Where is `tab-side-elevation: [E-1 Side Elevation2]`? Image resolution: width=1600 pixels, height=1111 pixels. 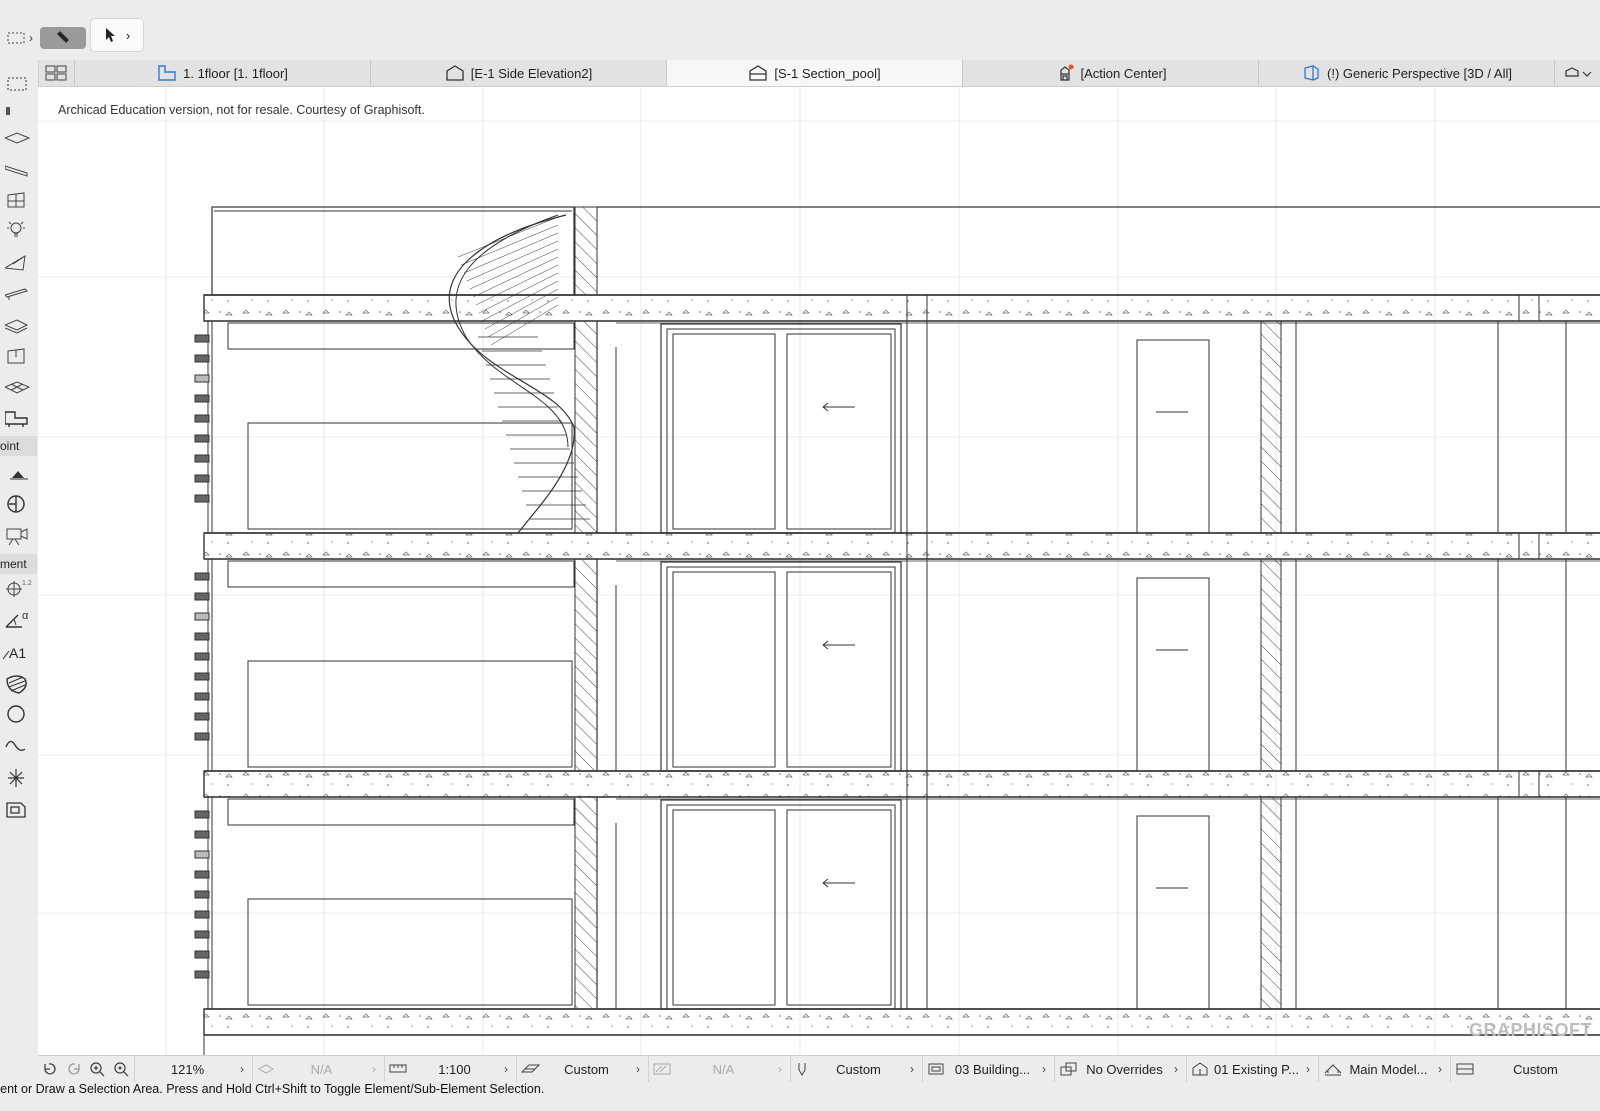
tab-side-elevation: [E-1 Side Elevation2] is located at coordinates (519, 73).